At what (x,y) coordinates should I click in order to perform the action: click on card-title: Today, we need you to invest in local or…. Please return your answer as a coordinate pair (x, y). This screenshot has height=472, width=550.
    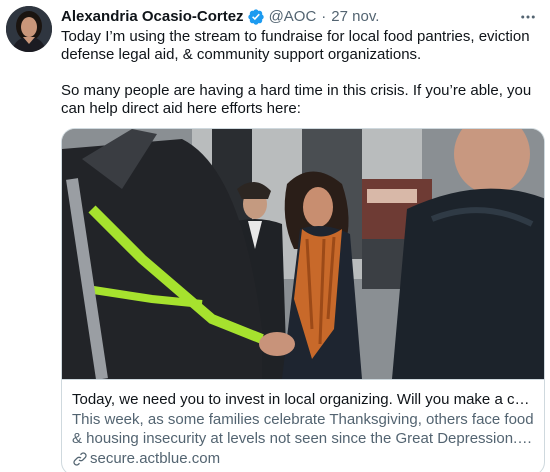
    Looking at the image, I should click on (304, 399).